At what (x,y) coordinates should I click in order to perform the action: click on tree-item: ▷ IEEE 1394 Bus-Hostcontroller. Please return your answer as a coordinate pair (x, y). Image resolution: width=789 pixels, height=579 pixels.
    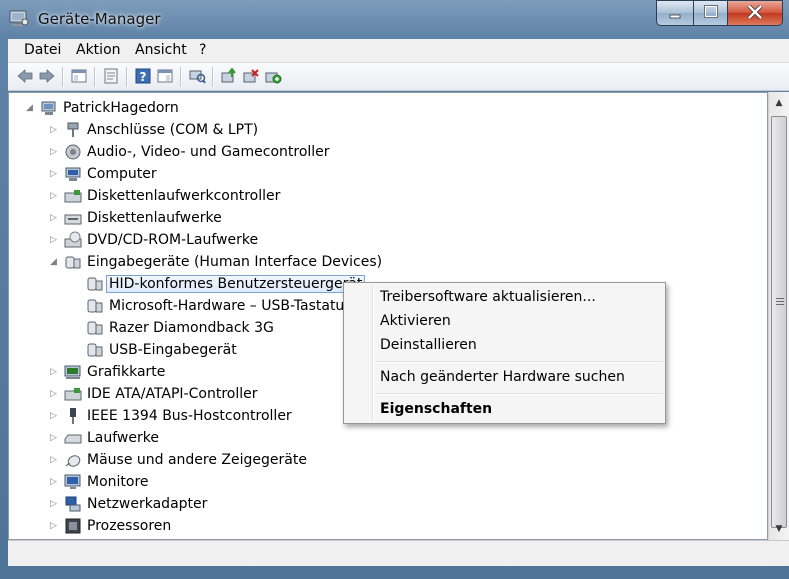
    Looking at the image, I should click on (170, 416).